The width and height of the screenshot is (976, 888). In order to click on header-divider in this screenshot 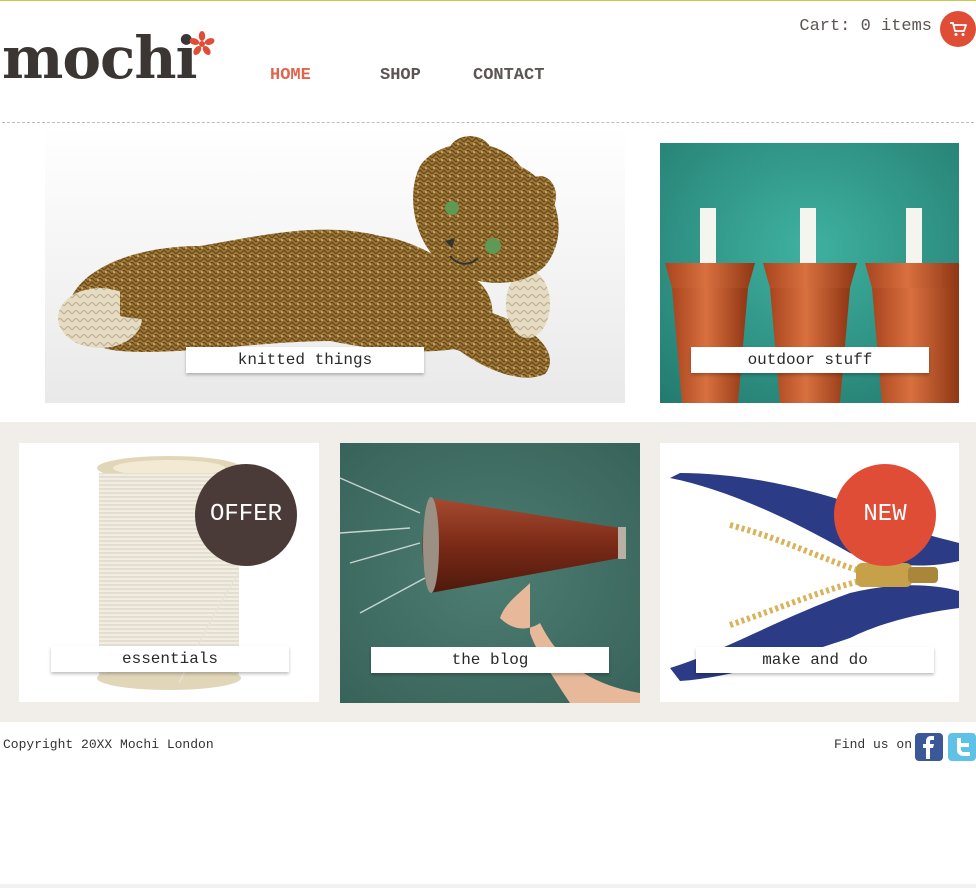, I will do `click(488, 122)`.